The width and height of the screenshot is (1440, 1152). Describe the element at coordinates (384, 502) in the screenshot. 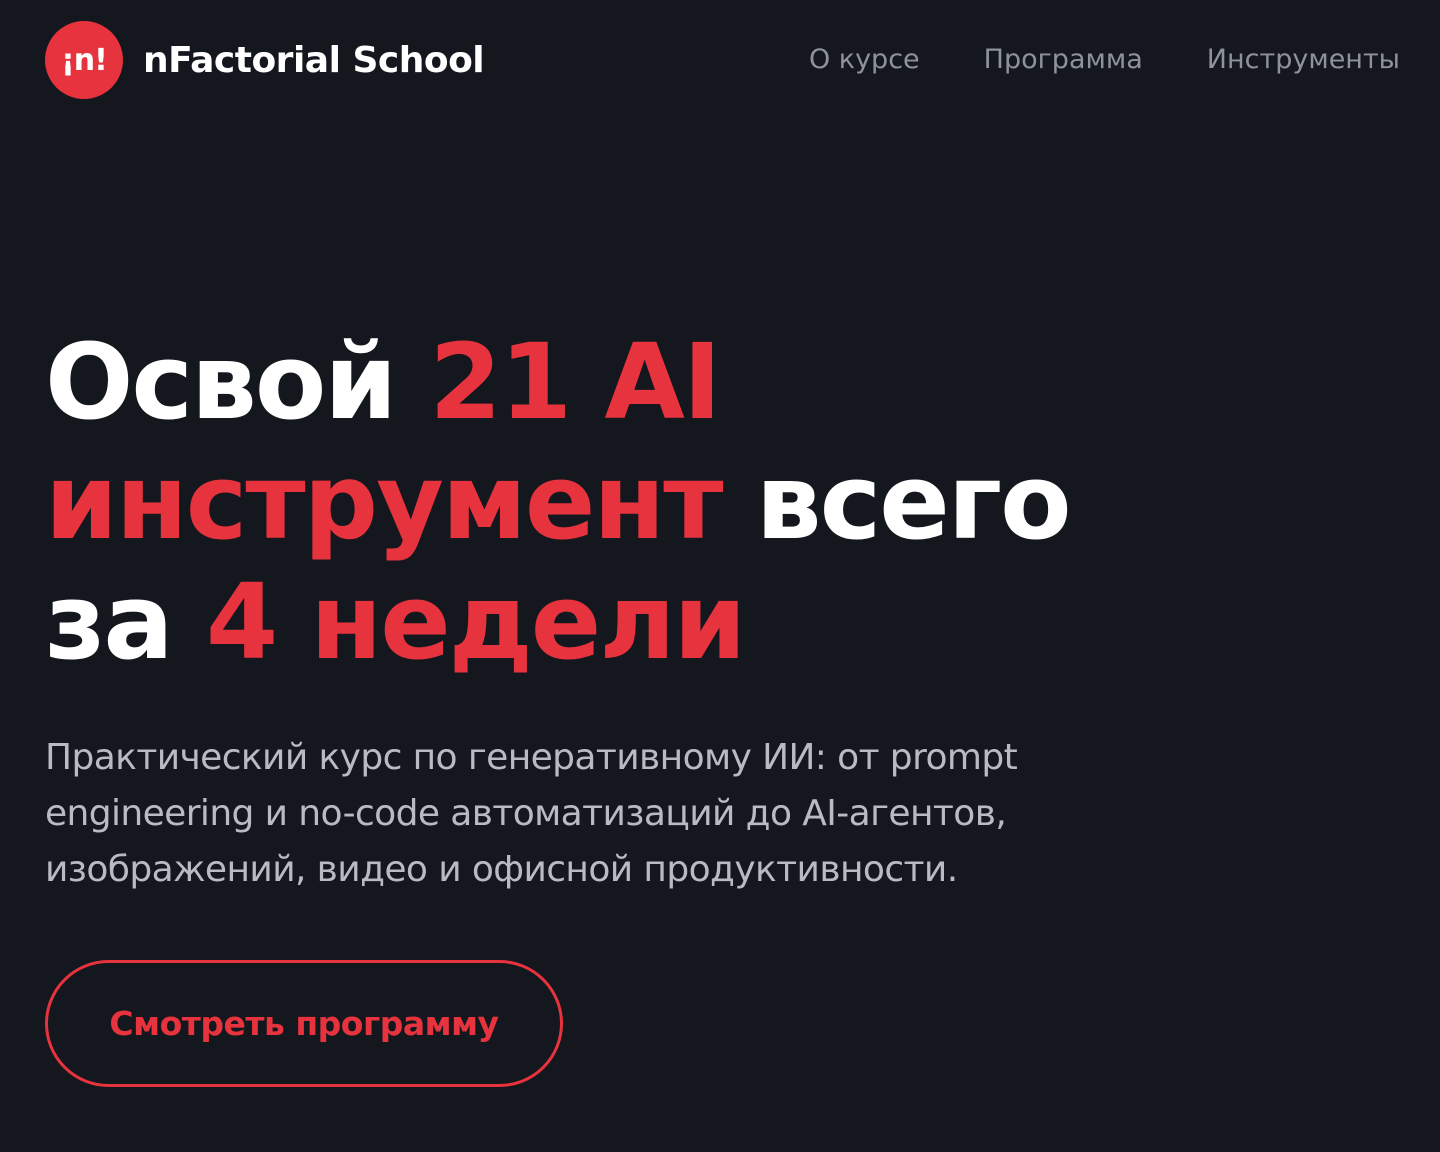

I see `hero-title-accent: инструмент` at that location.